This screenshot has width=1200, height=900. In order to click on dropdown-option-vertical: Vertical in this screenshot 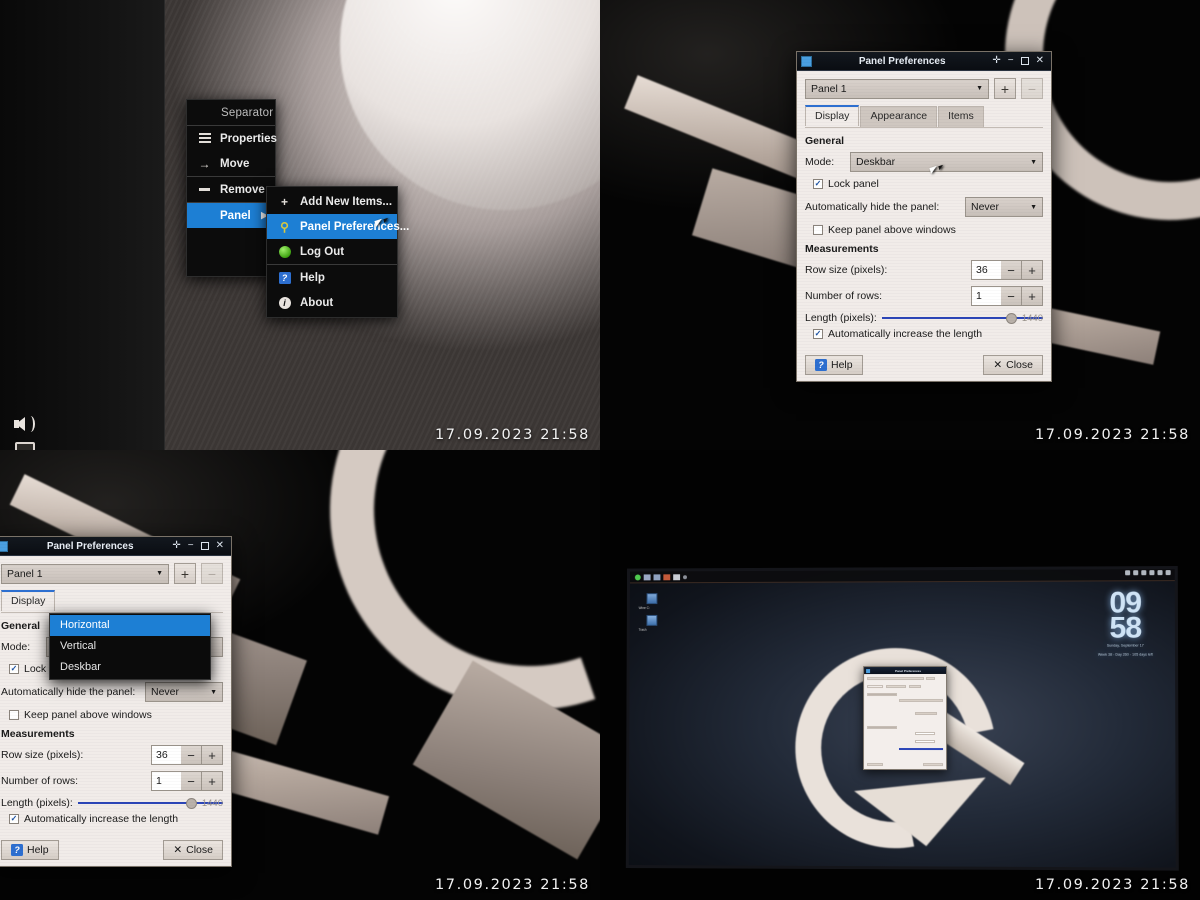, I will do `click(130, 646)`.